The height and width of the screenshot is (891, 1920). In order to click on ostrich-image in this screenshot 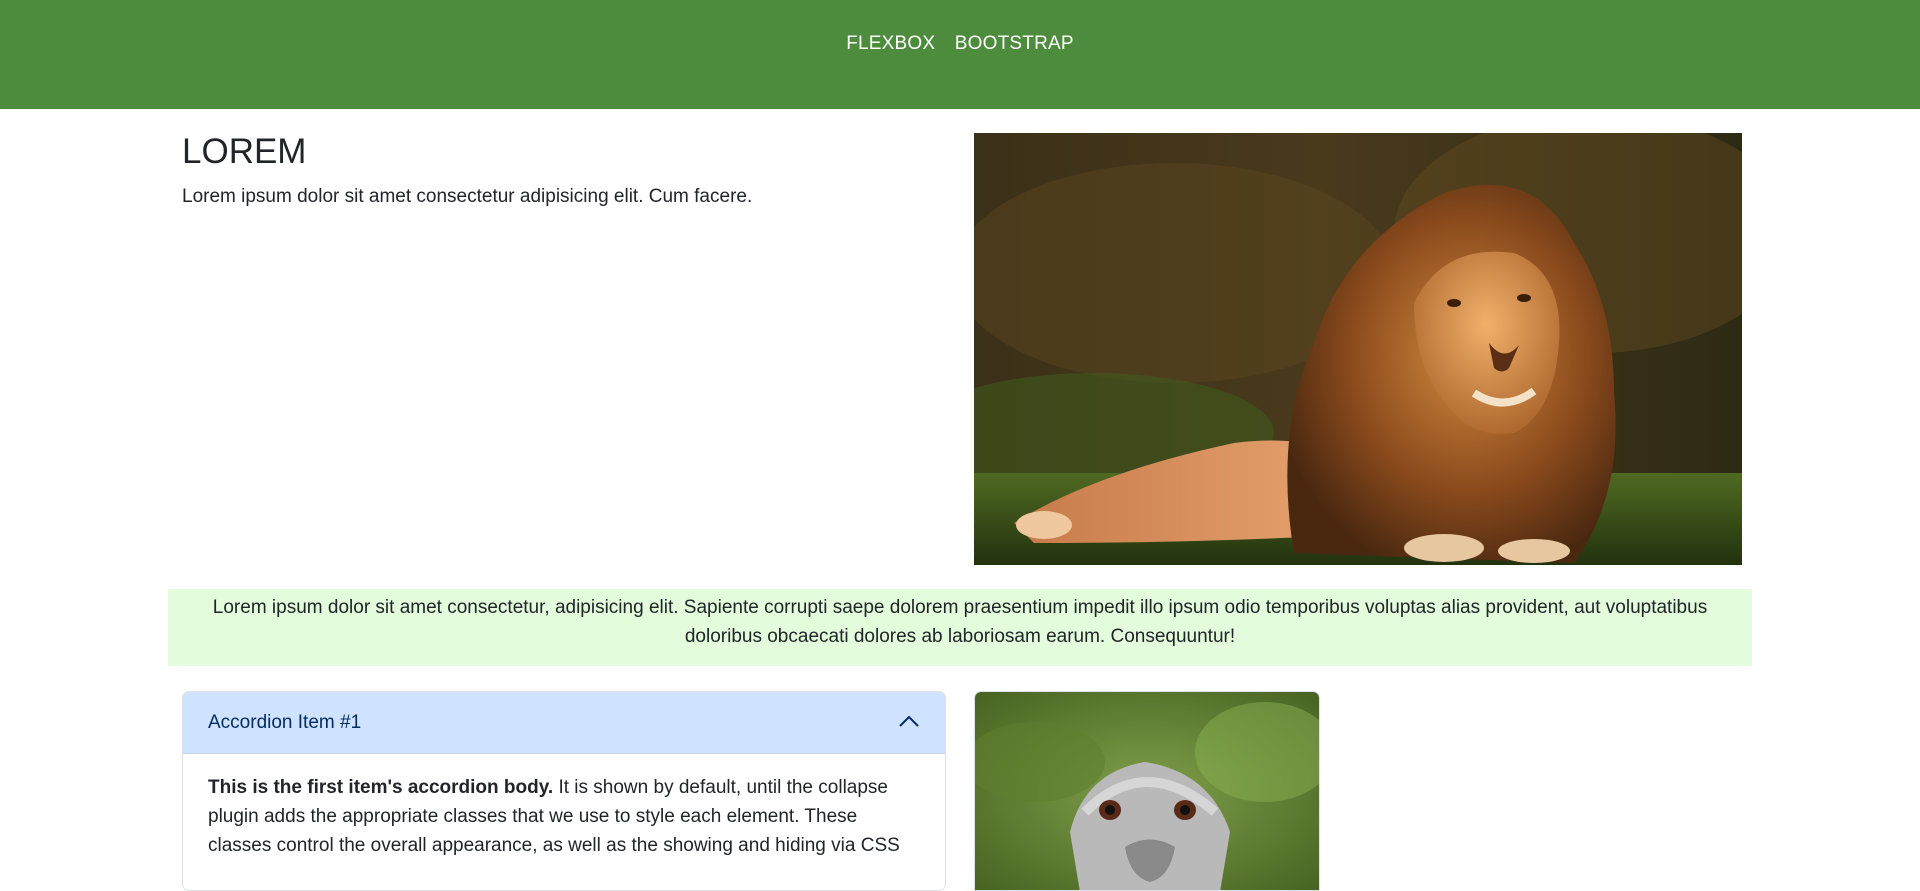, I will do `click(1147, 791)`.